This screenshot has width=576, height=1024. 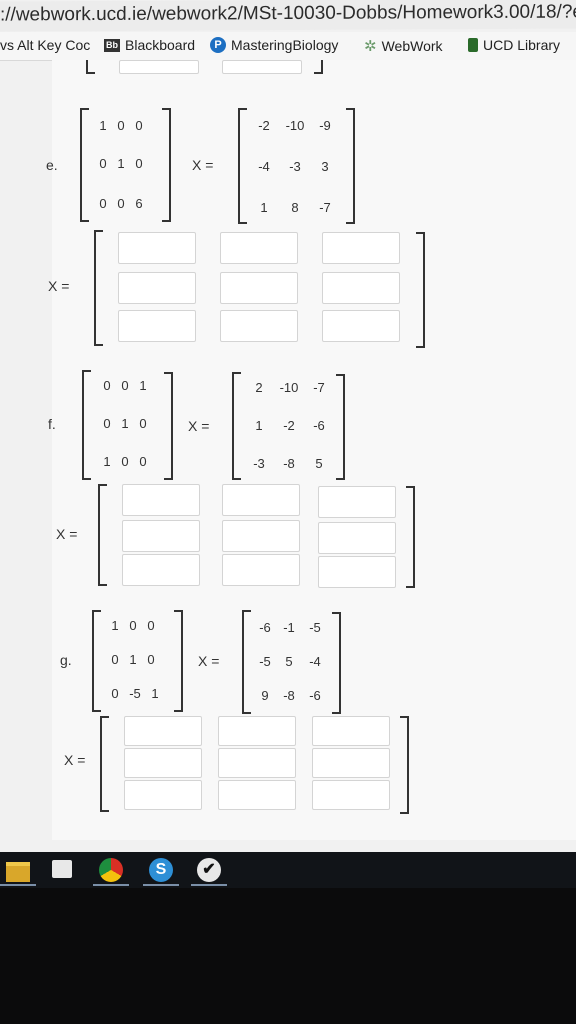 I want to click on checkmark-app-icon: ✔, so click(x=209, y=870).